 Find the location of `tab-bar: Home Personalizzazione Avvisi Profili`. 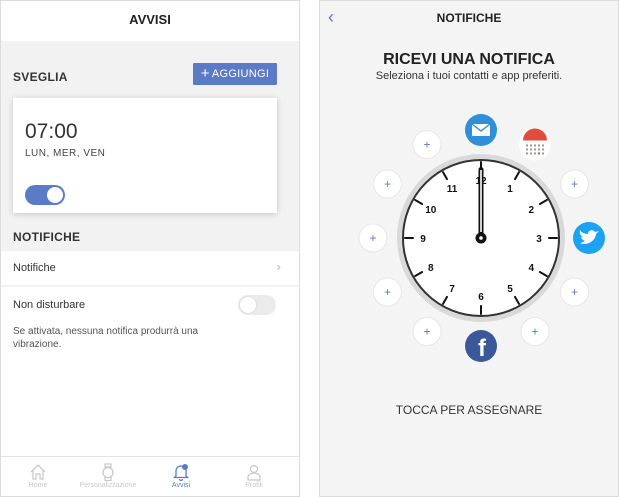

tab-bar: Home Personalizzazione Avvisi Profili is located at coordinates (150, 476).